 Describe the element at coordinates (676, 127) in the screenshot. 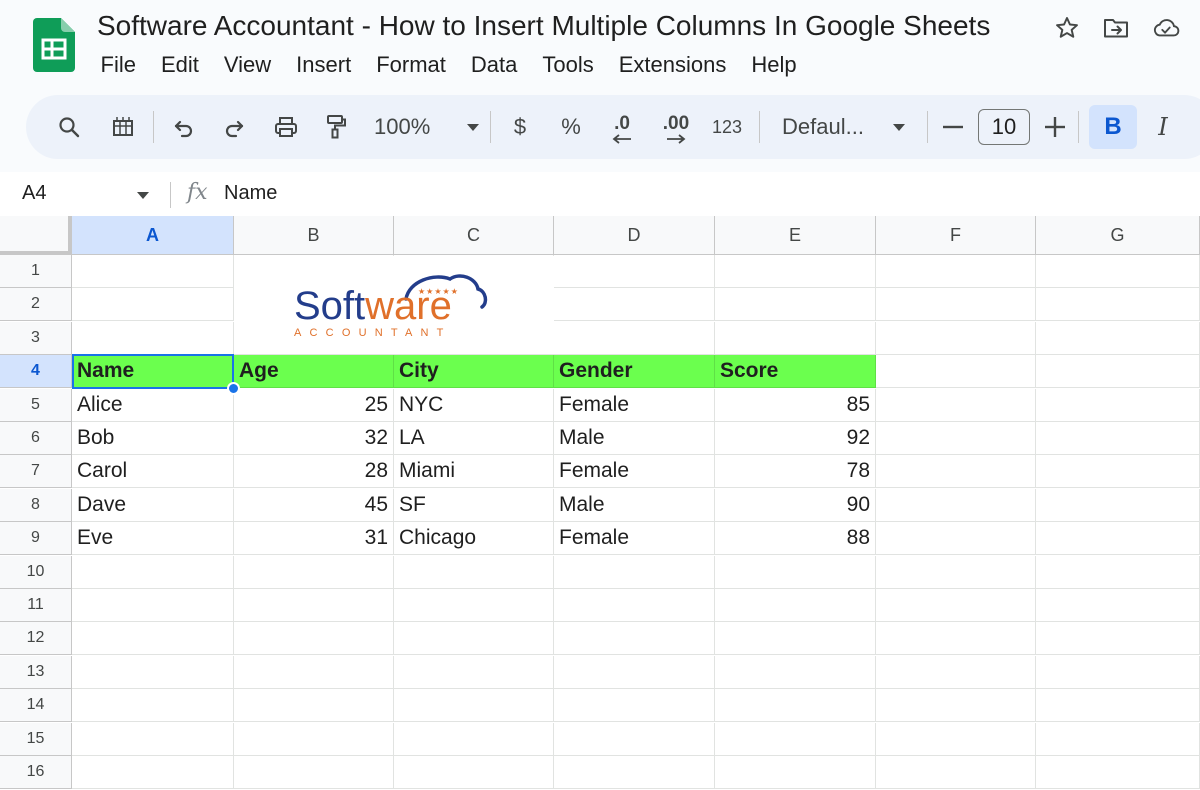

I see `increase-decimal-button: .00` at that location.